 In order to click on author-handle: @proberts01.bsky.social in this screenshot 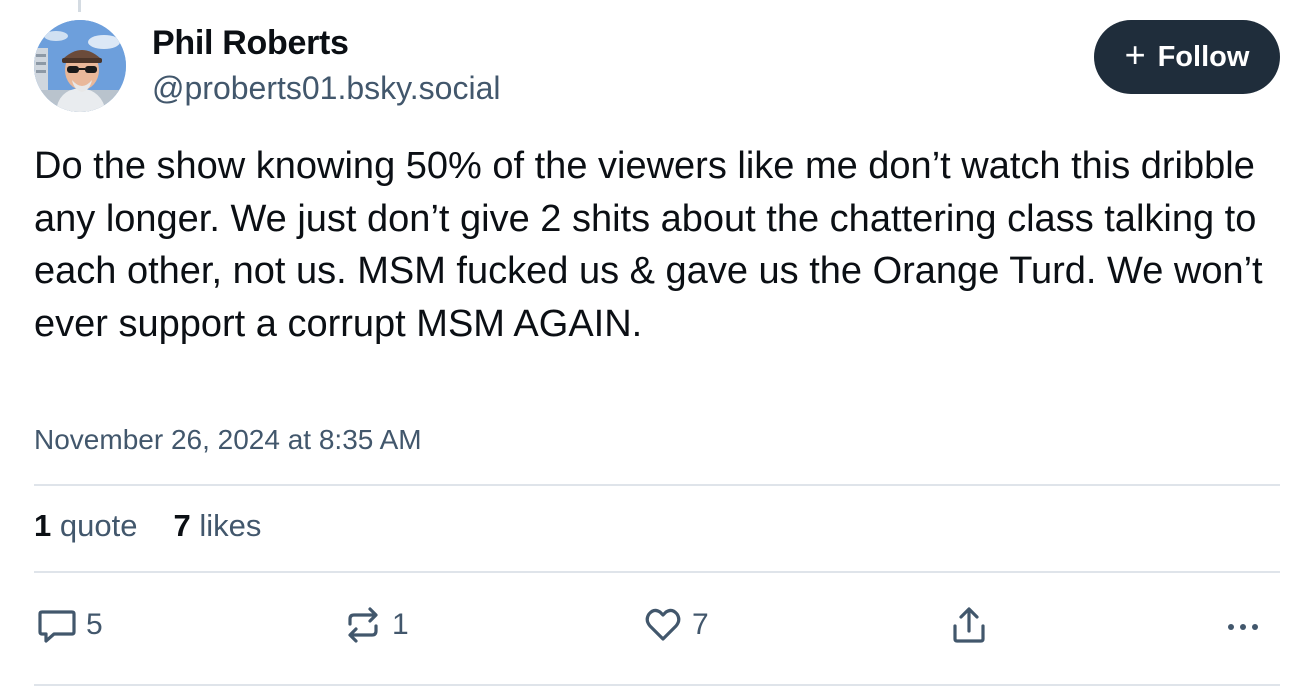, I will do `click(326, 88)`.